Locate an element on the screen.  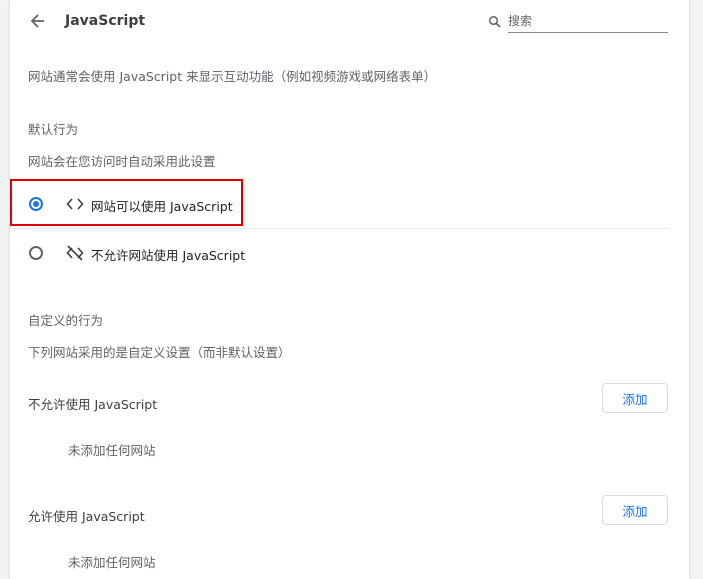
default-behavior-heading: 默认行为 is located at coordinates (53, 129).